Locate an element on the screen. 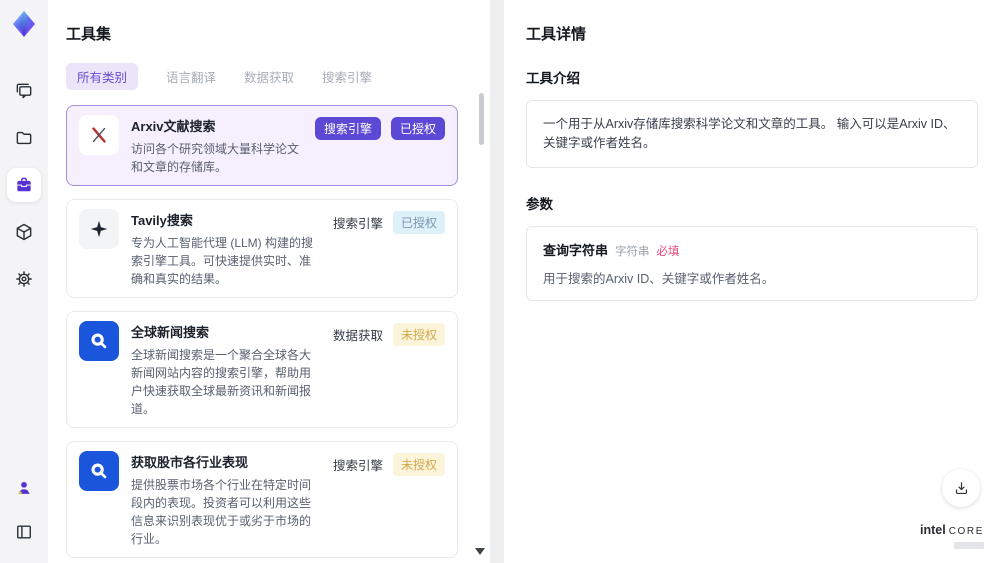 This screenshot has height=563, width=1000. brand-subtext-placeholder is located at coordinates (969, 545).